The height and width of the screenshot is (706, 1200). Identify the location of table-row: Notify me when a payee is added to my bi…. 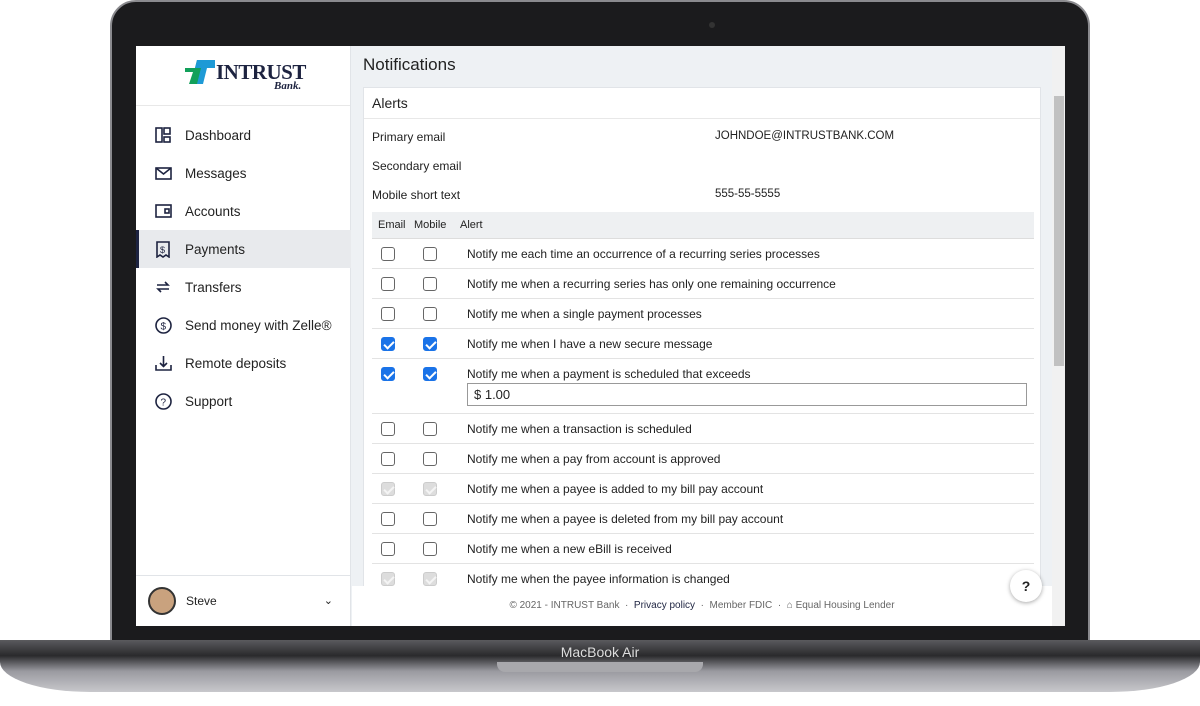
(703, 489).